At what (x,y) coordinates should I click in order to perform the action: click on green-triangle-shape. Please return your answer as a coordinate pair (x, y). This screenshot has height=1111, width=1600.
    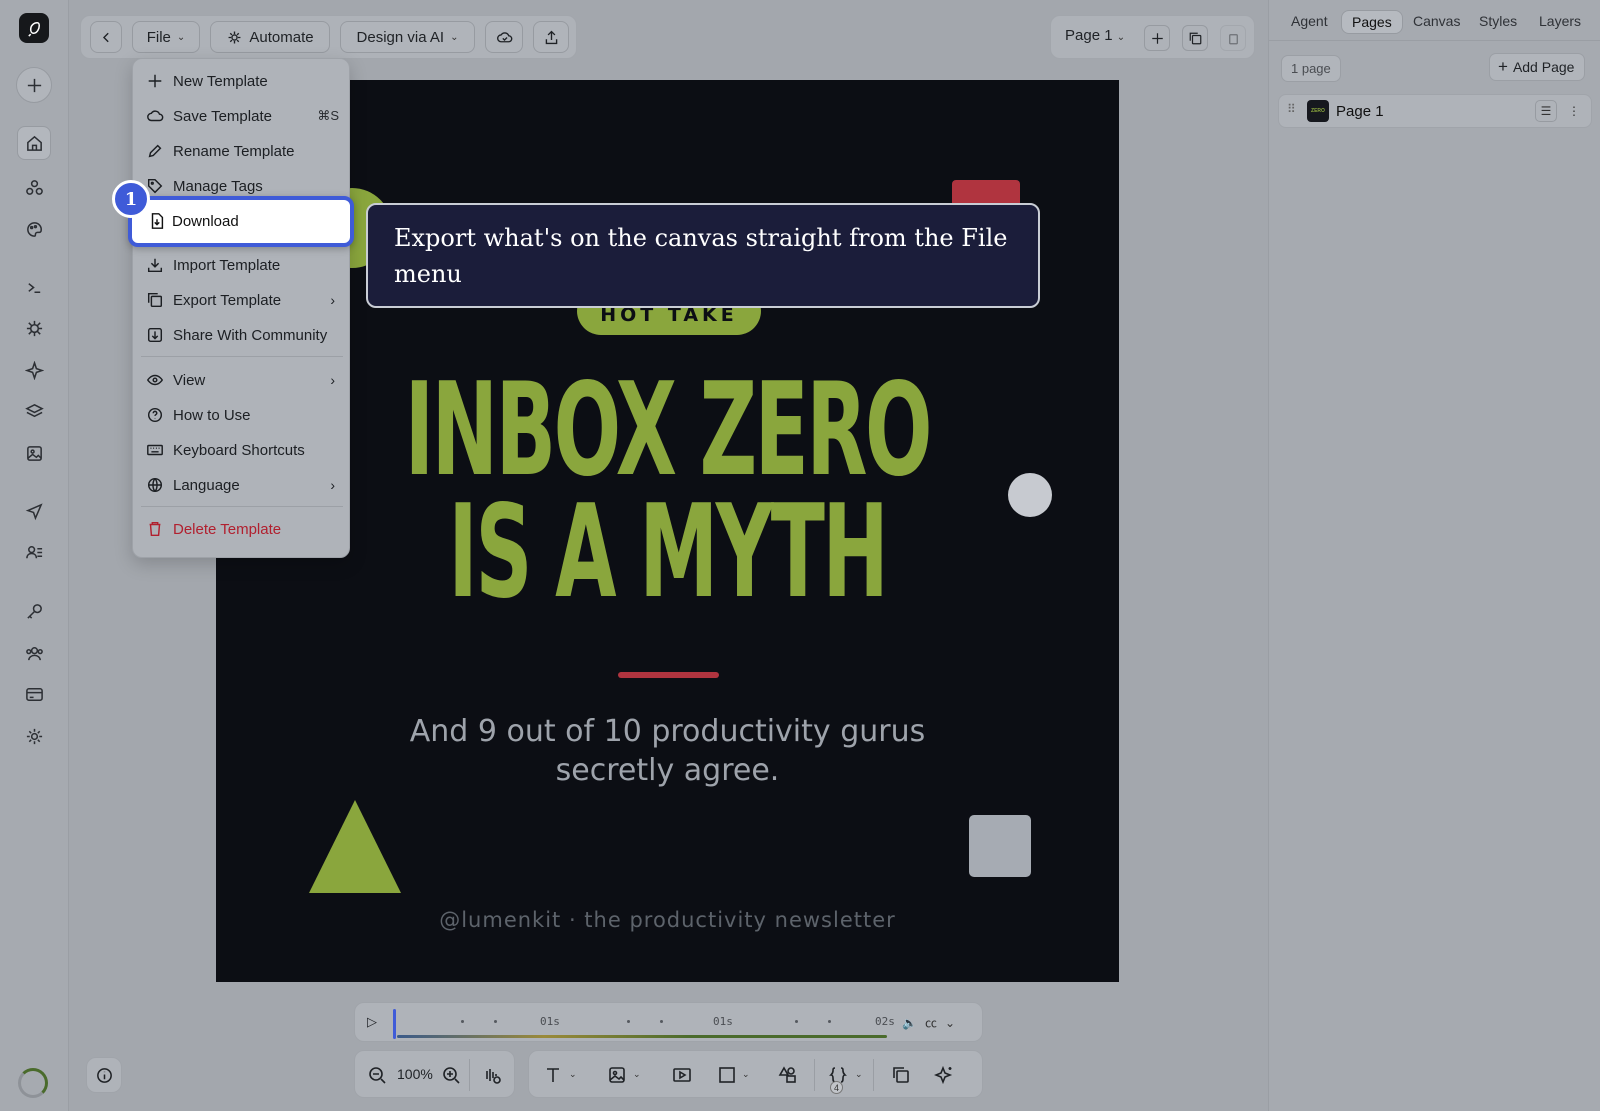
    Looking at the image, I should click on (355, 846).